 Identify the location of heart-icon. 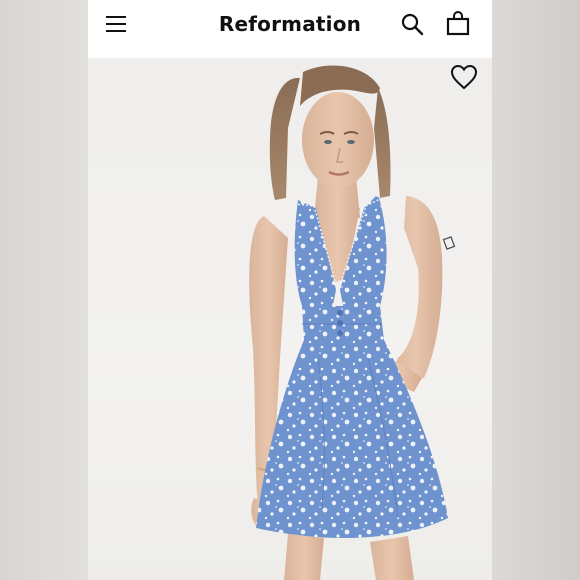
(464, 77).